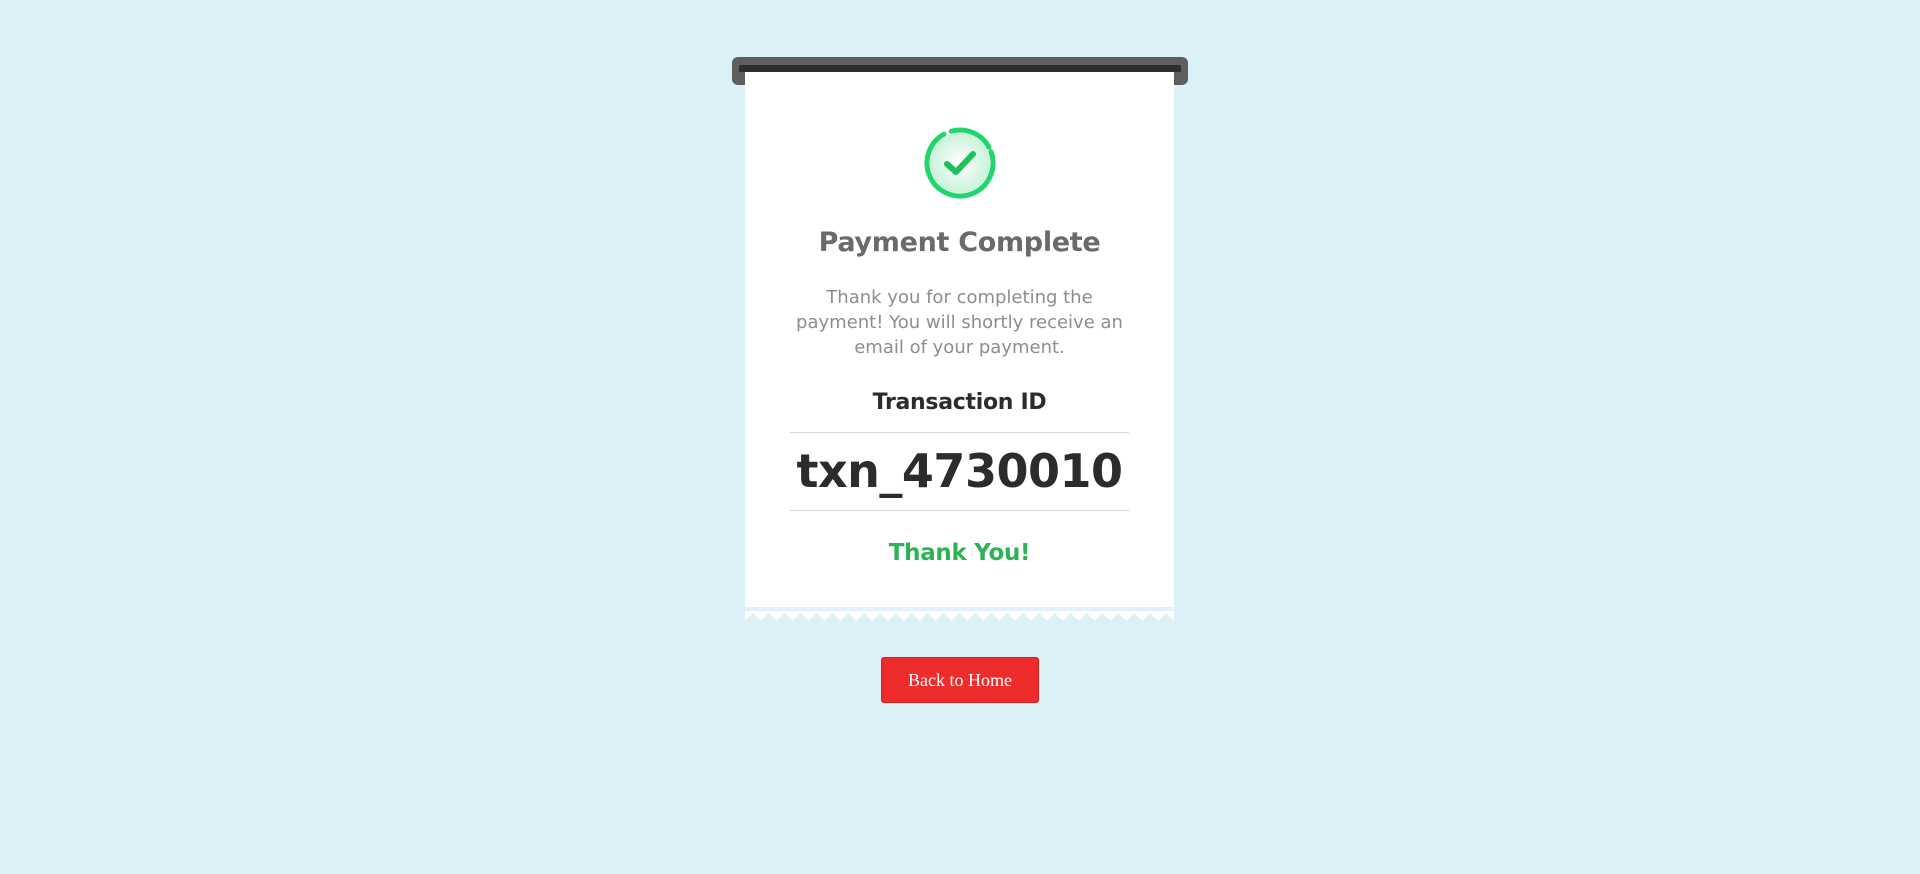 Image resolution: width=1920 pixels, height=874 pixels. Describe the element at coordinates (960, 163) in the screenshot. I see `check-circle-icon` at that location.